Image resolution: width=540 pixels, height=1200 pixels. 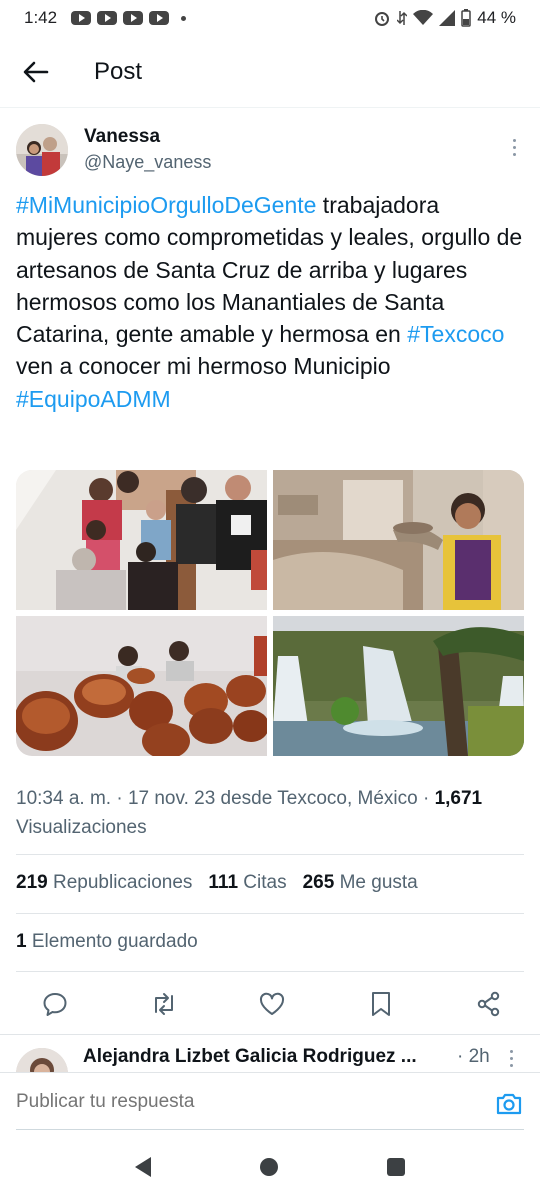 I want to click on reply-composer, so click(x=270, y=1103).